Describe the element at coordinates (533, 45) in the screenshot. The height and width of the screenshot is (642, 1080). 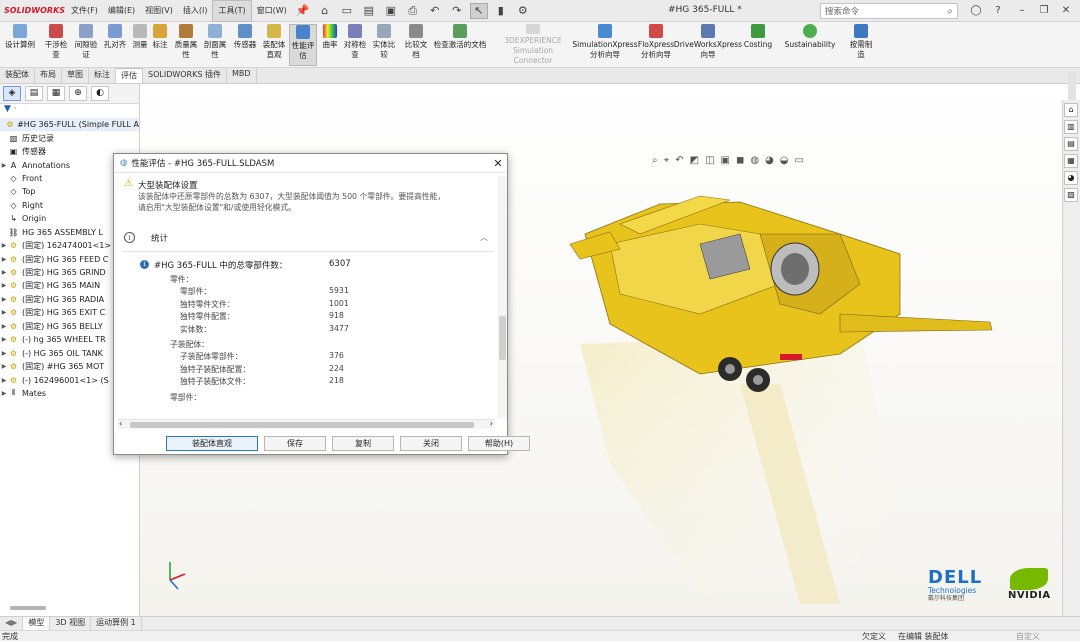
I see `cmd-3dexperience-simulation: 3DEXPERIENCE Simulation Connector` at that location.